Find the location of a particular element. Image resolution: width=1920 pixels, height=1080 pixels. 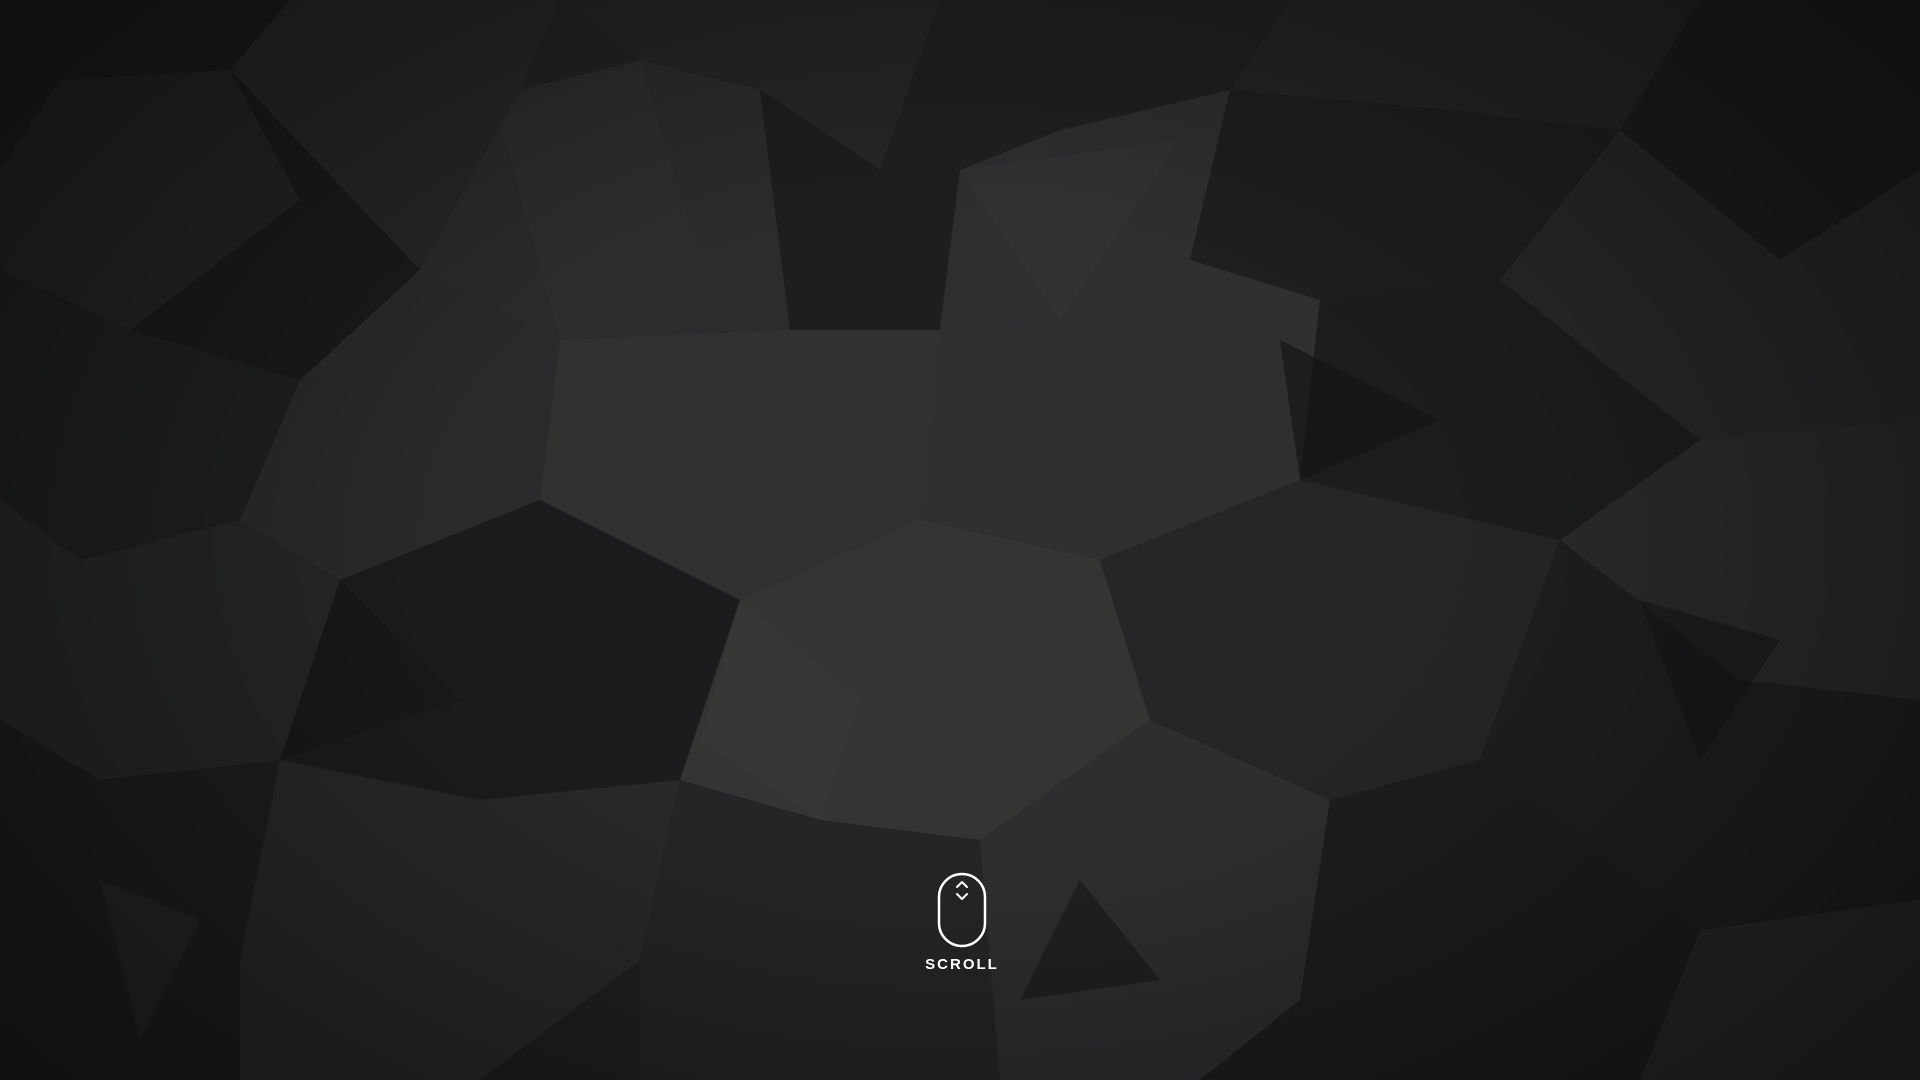

scroll-hint: SCROLL is located at coordinates (962, 925).